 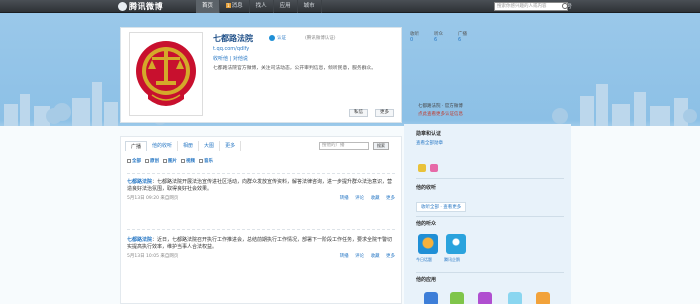 I want to click on nav-messages: 1 消息, so click(x=235, y=6).